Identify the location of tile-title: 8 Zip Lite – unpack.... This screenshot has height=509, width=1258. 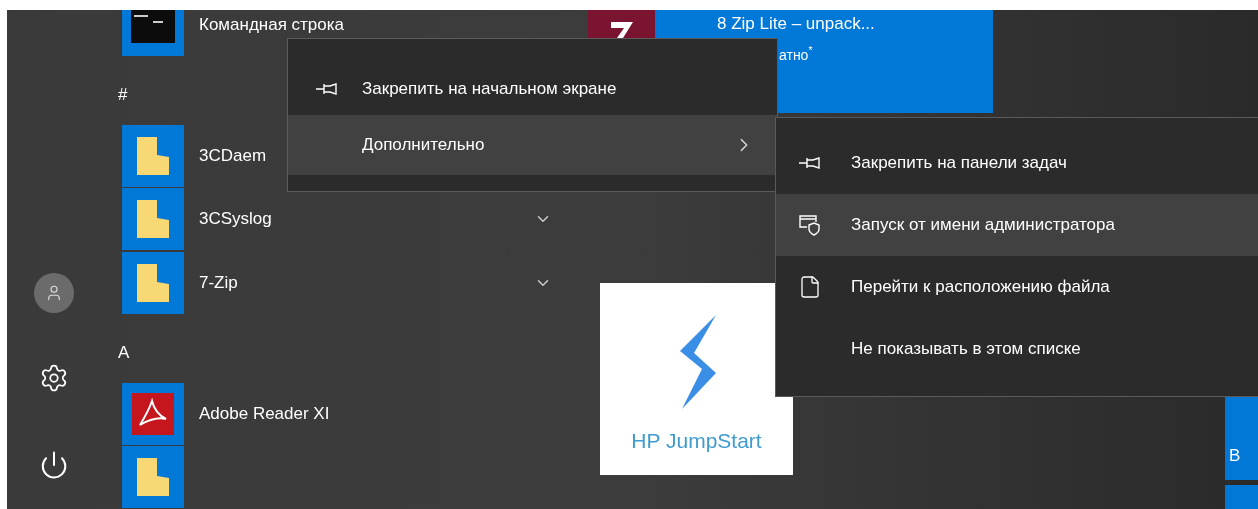
(796, 24).